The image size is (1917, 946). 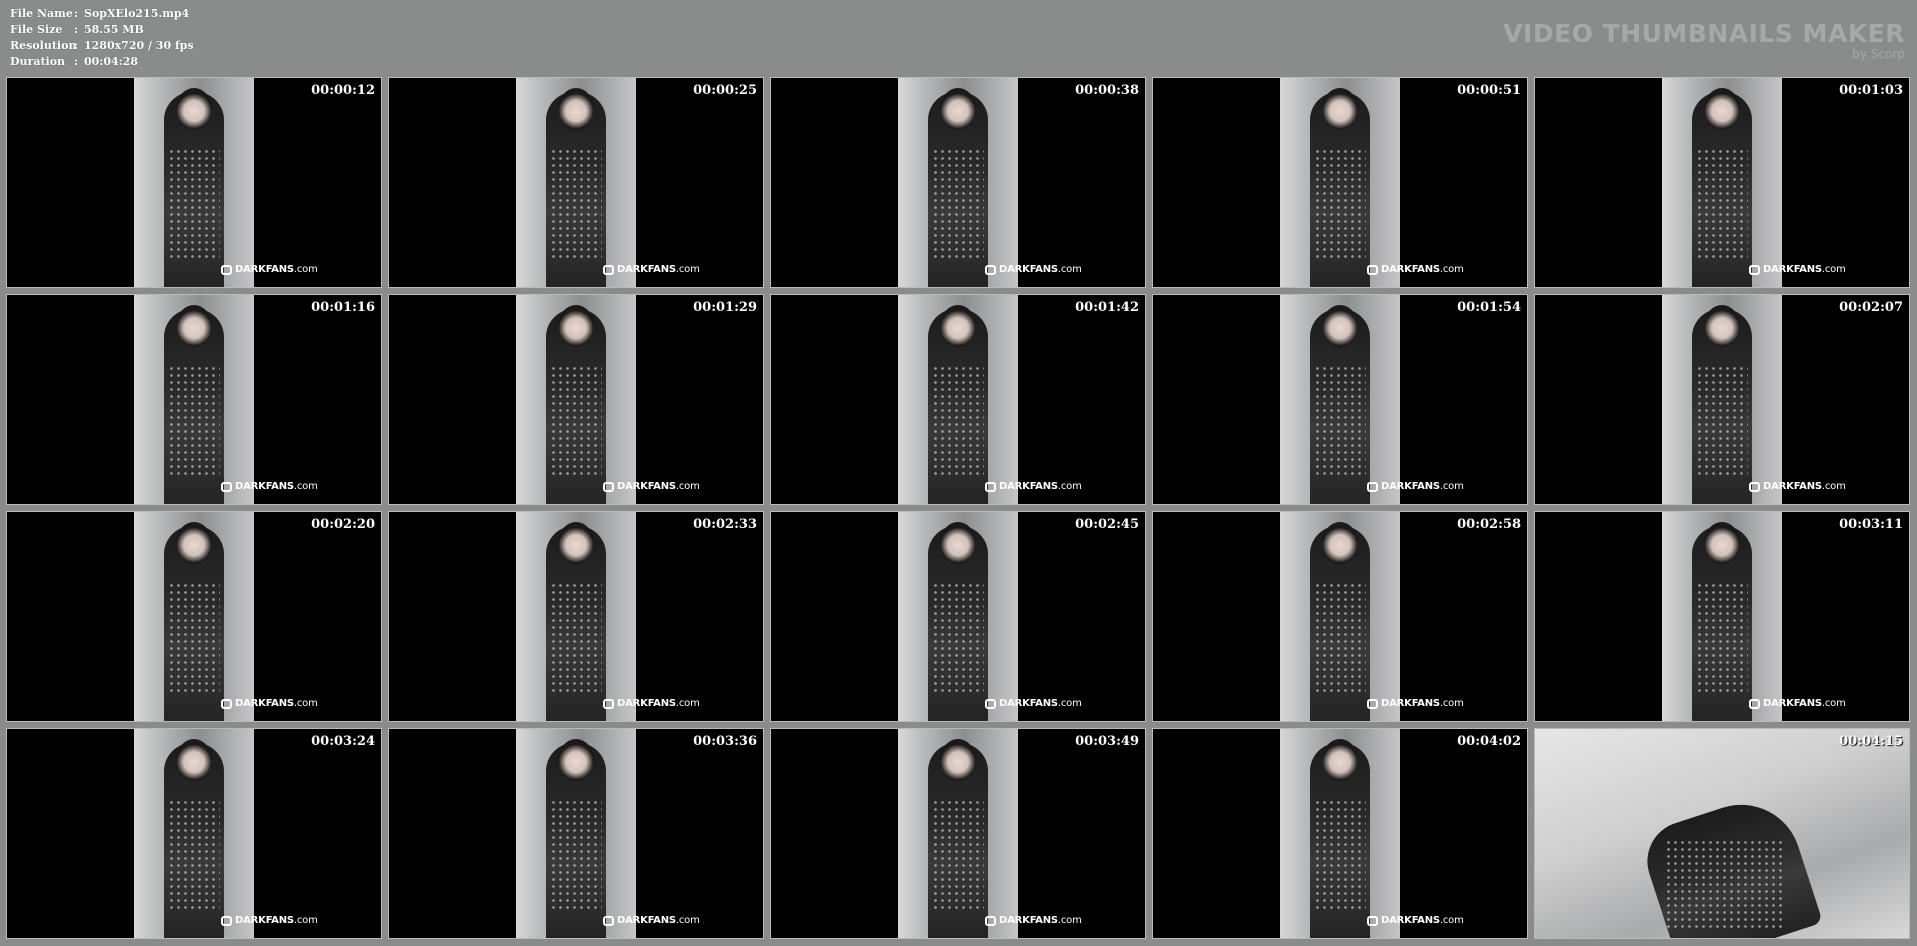 I want to click on timestamp: 00:03:49, so click(x=1107, y=741).